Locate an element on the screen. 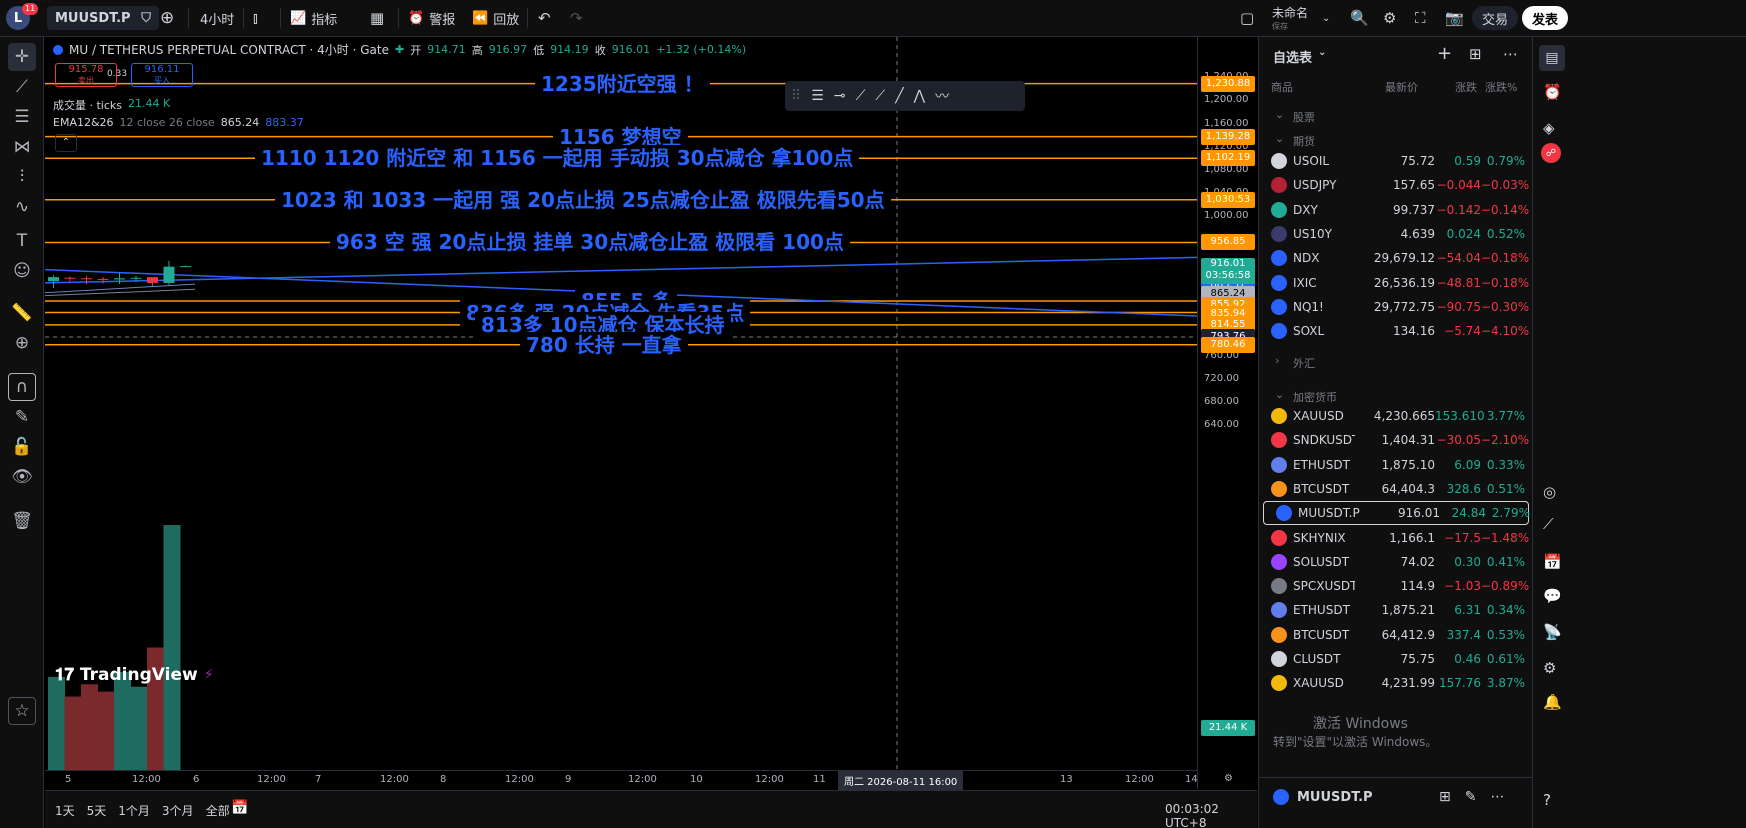 The width and height of the screenshot is (1746, 828). buy-button: 916.11 买入 is located at coordinates (162, 75).